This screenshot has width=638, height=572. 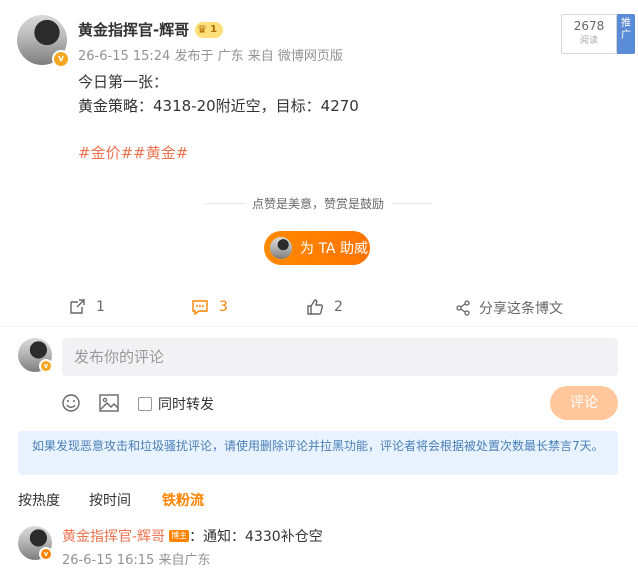 I want to click on read-count-box: 2678 阅读, so click(x=589, y=34).